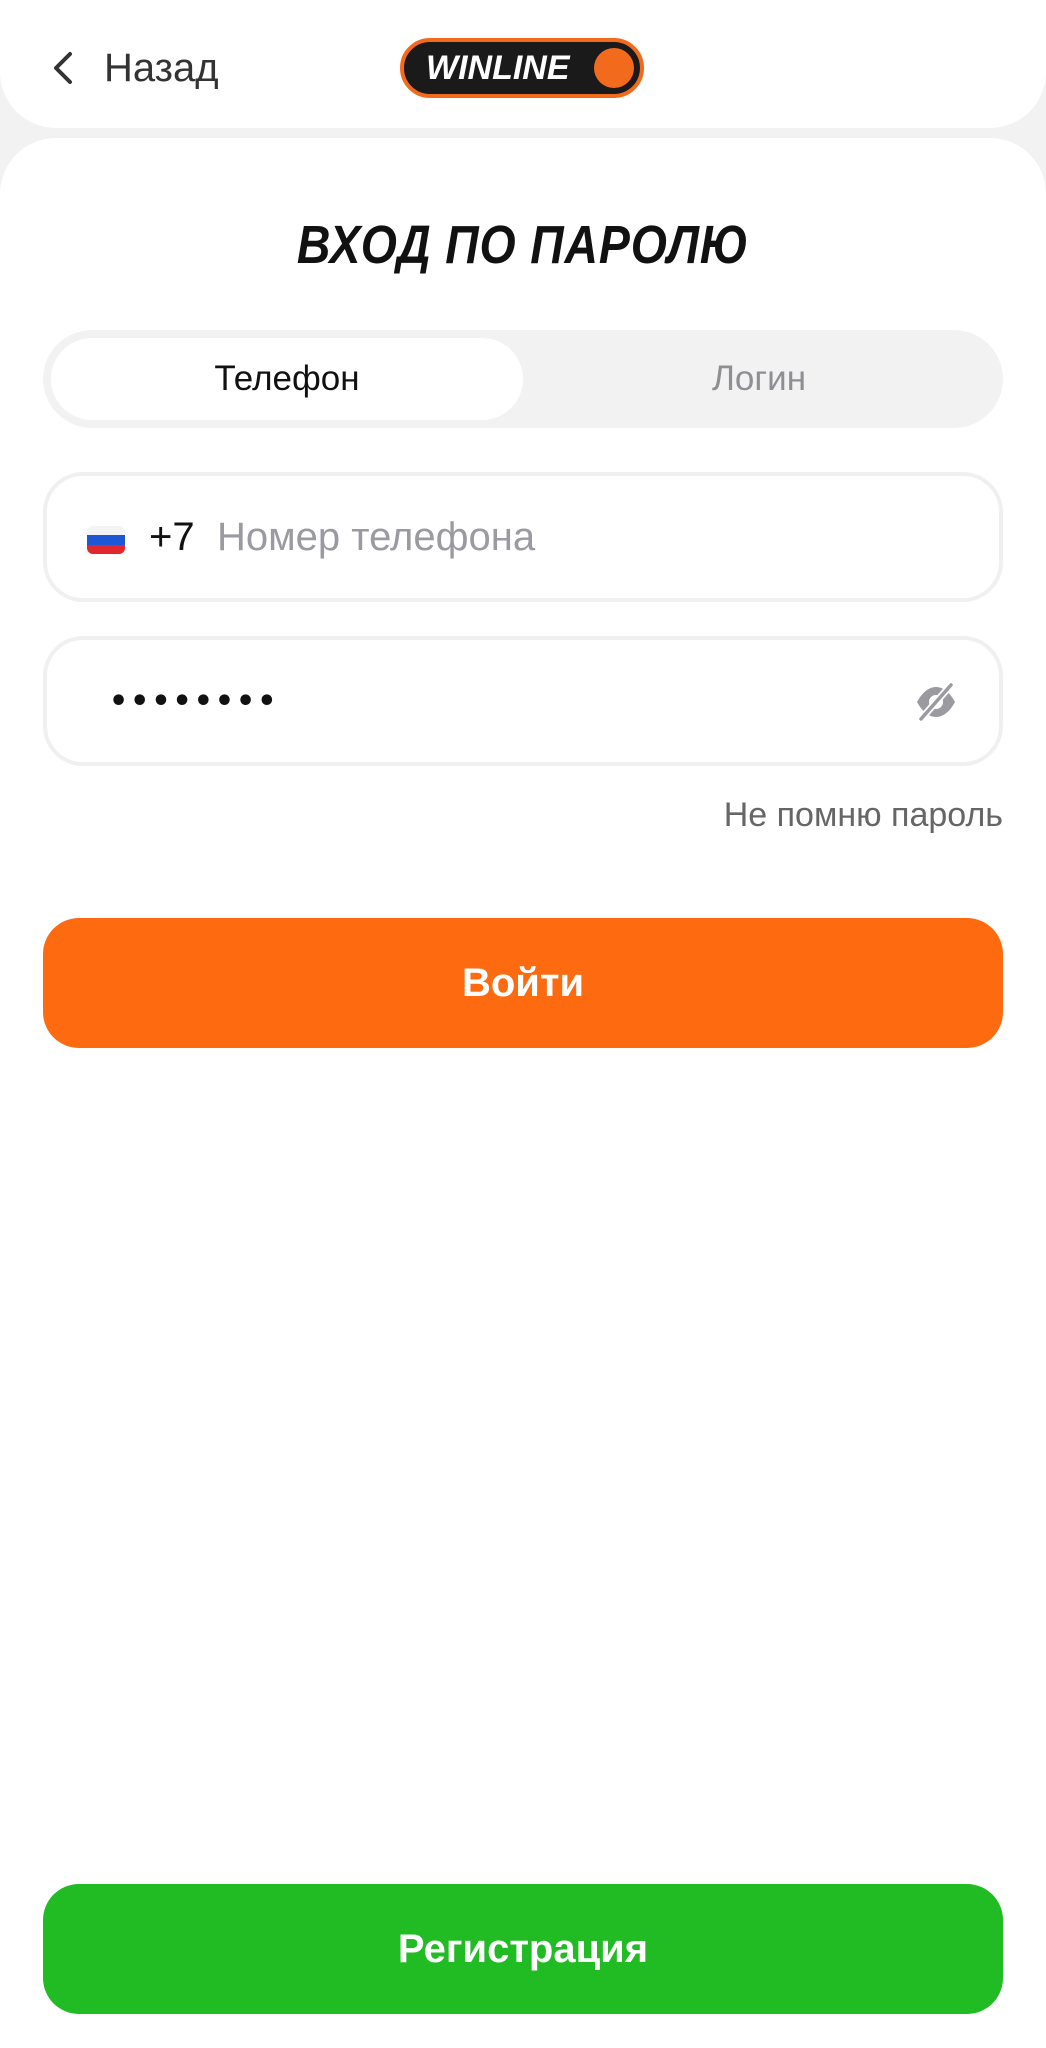 The width and height of the screenshot is (1046, 2048). I want to click on login-button: Войти, so click(523, 983).